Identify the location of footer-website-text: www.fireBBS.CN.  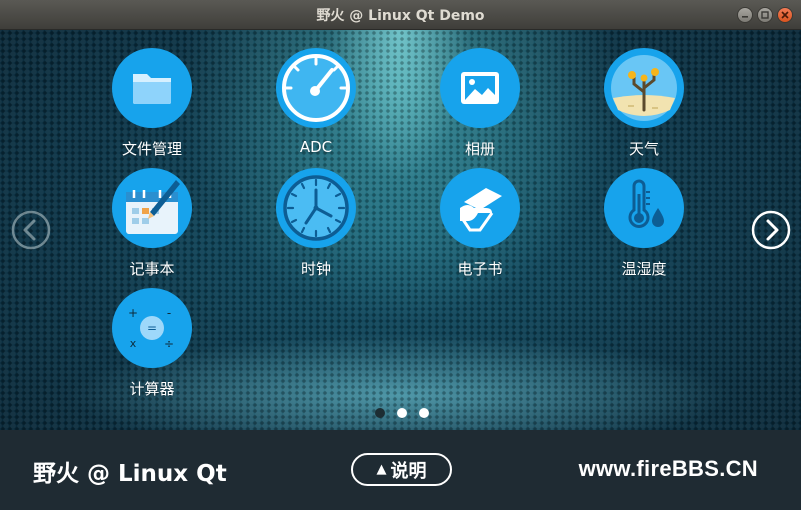
(668, 468).